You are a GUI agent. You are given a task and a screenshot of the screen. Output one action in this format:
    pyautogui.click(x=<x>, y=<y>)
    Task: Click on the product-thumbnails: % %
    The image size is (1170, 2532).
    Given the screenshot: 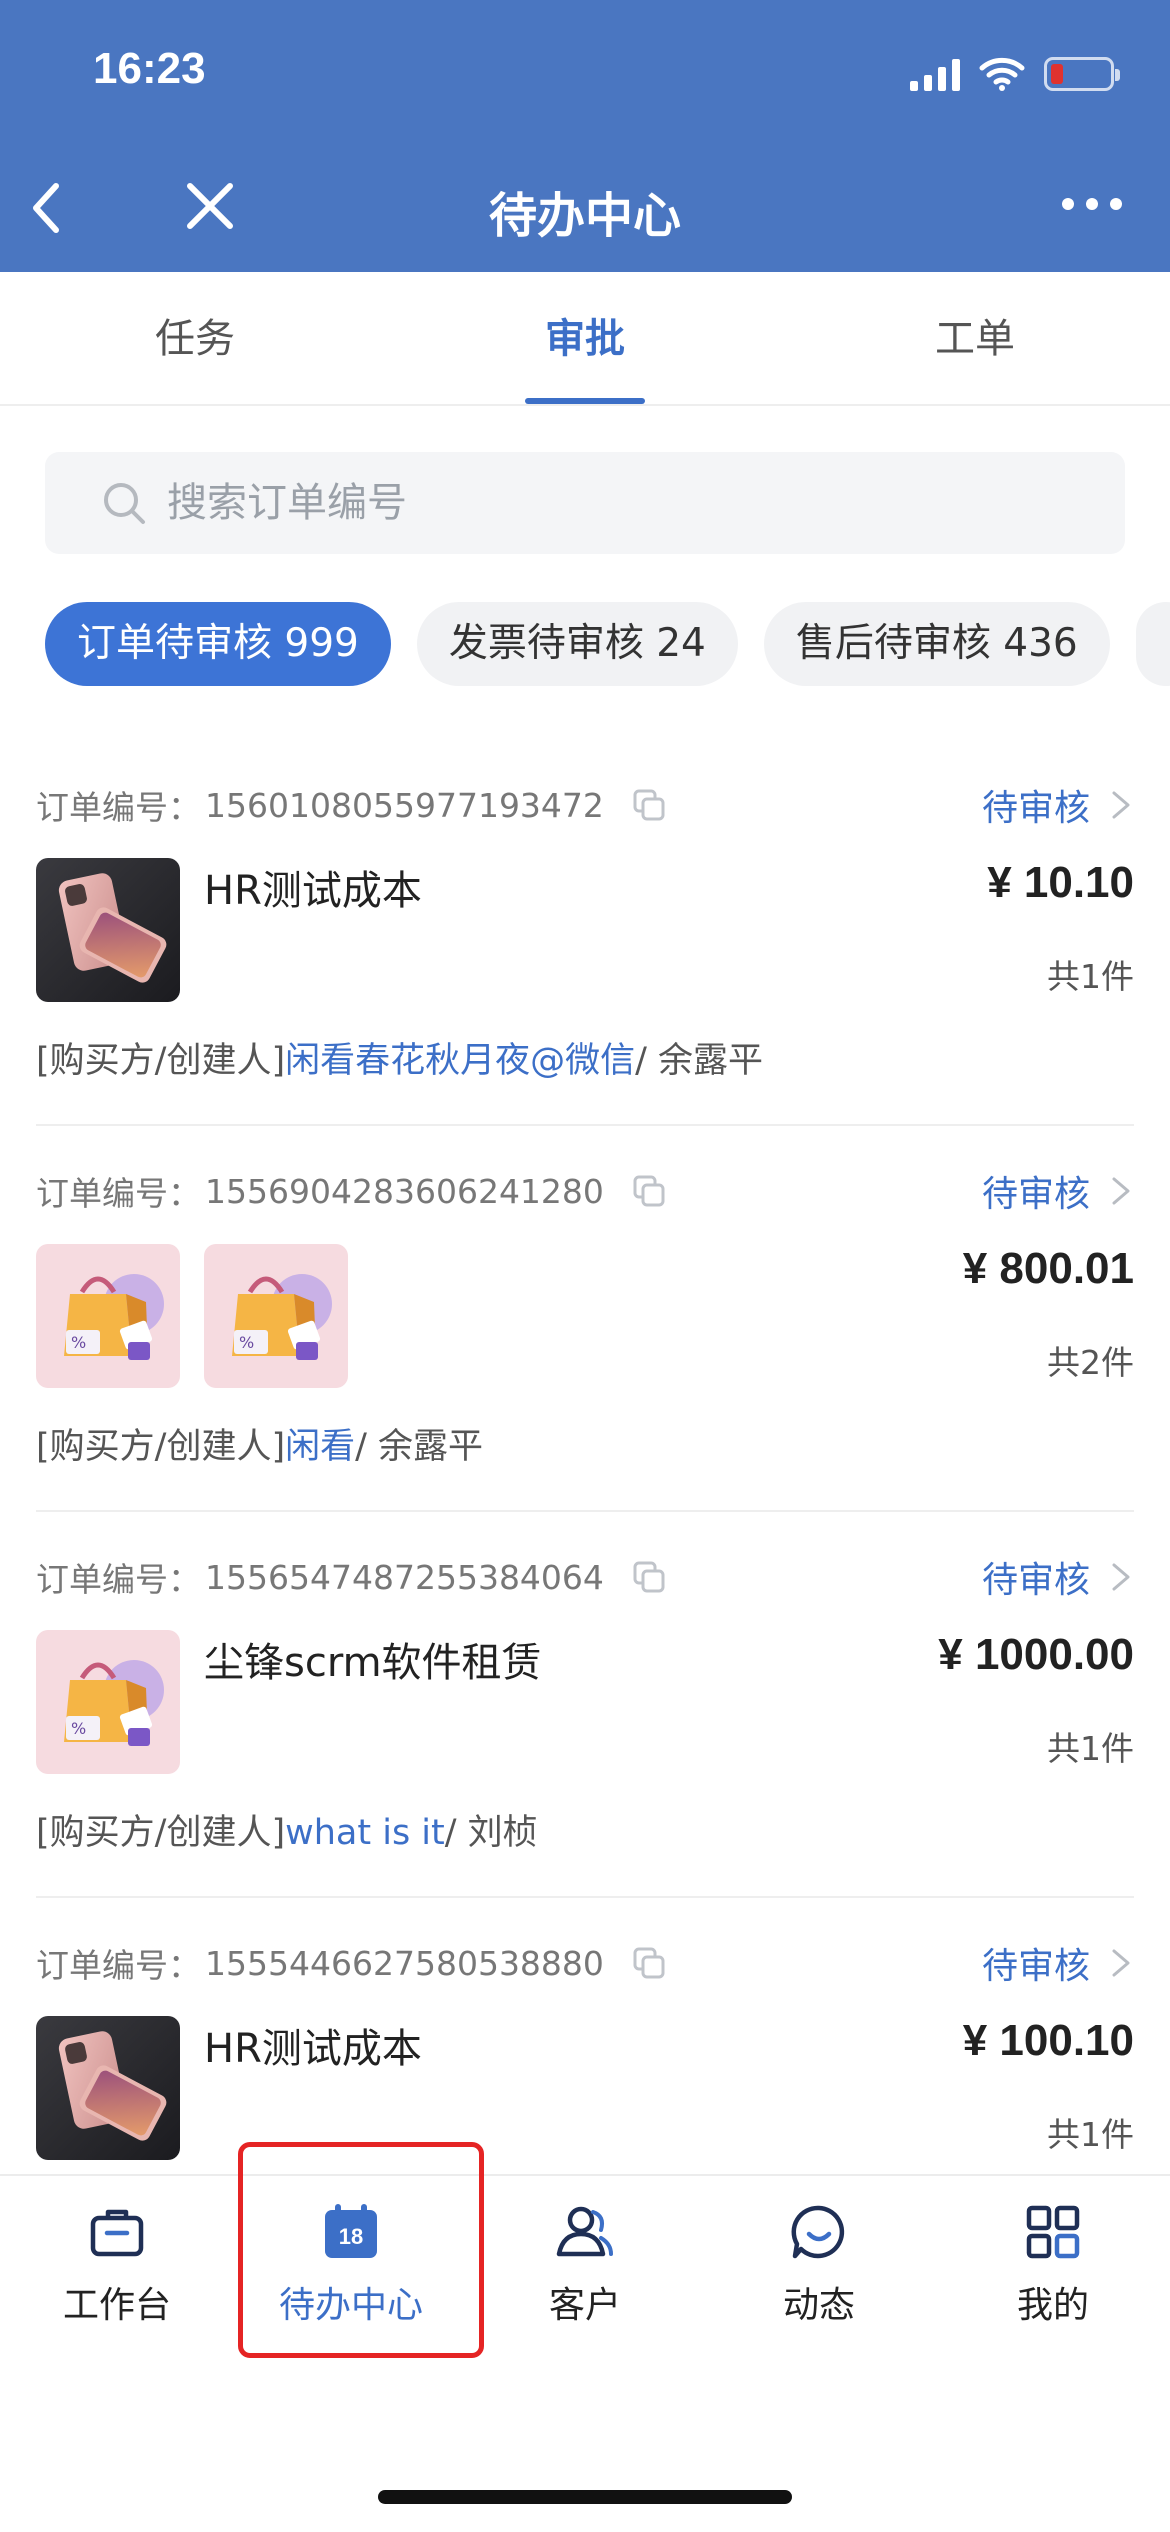 What is the action you would take?
    pyautogui.click(x=192, y=1316)
    